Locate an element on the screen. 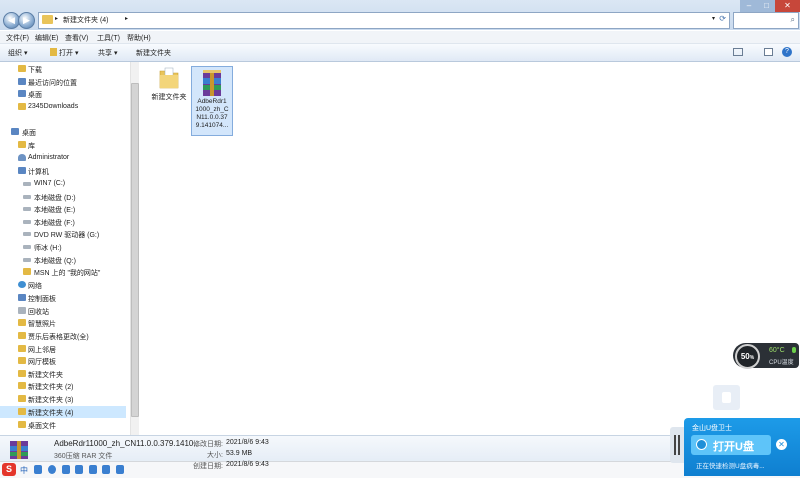 This screenshot has height=478, width=800. details-created-label: 创建日期: is located at coordinates (208, 466).